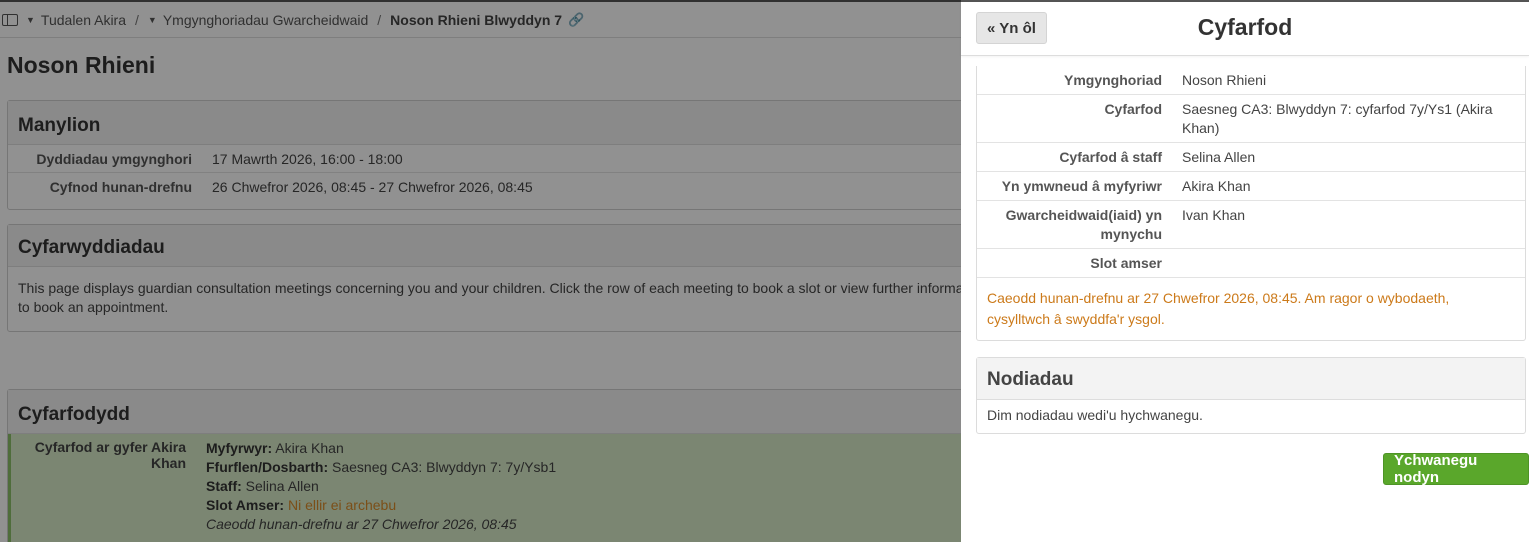 This screenshot has height=542, width=1529. What do you see at coordinates (1214, 215) in the screenshot?
I see `info-value: Ivan Khan` at bounding box center [1214, 215].